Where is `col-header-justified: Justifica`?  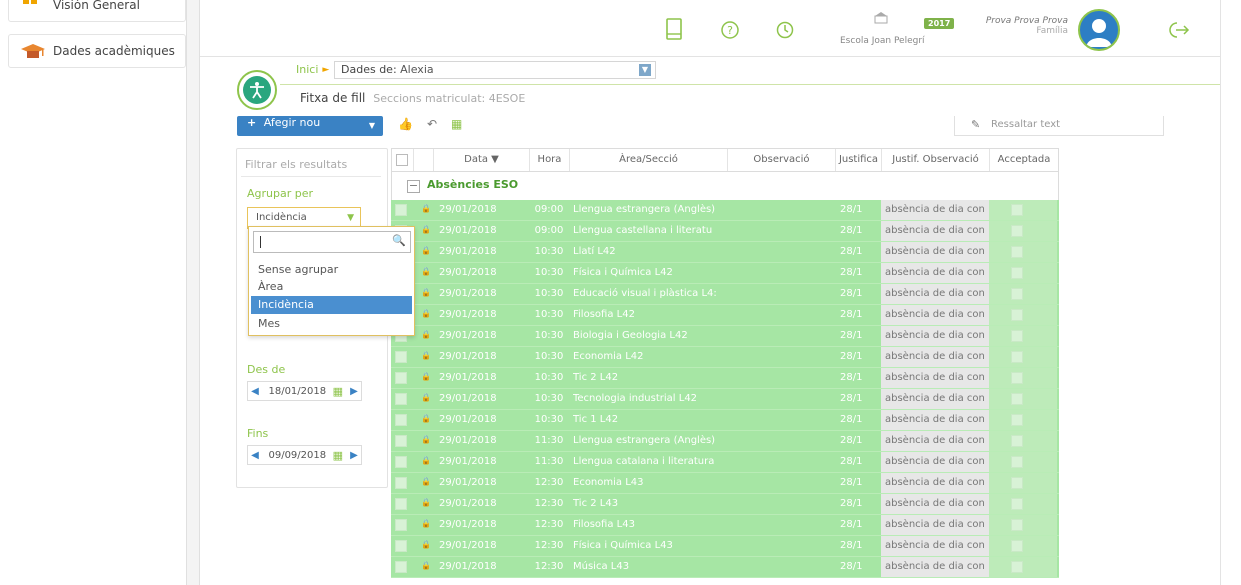 col-header-justified: Justifica is located at coordinates (859, 160).